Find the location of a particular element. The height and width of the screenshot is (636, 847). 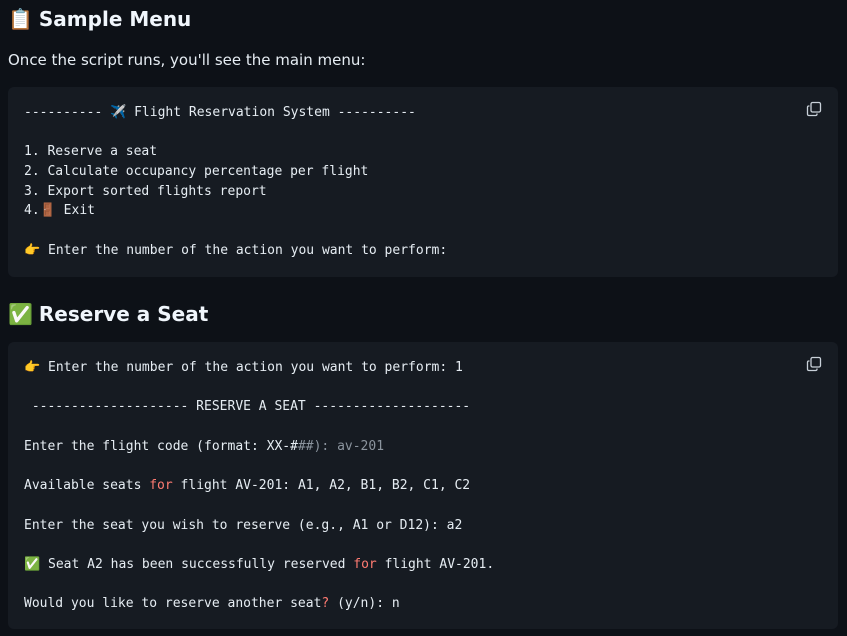

code-text: Seat A2 has been successfully reserved is located at coordinates (197, 564).